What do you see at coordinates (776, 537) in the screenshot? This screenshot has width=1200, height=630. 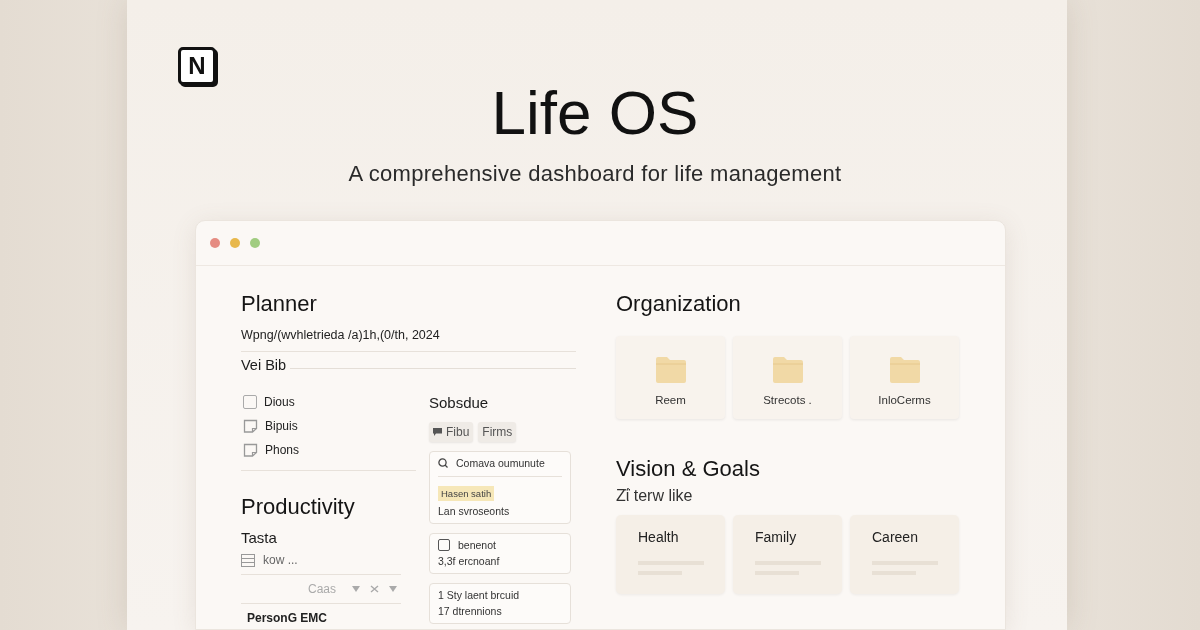 I see `goal-title: Family` at bounding box center [776, 537].